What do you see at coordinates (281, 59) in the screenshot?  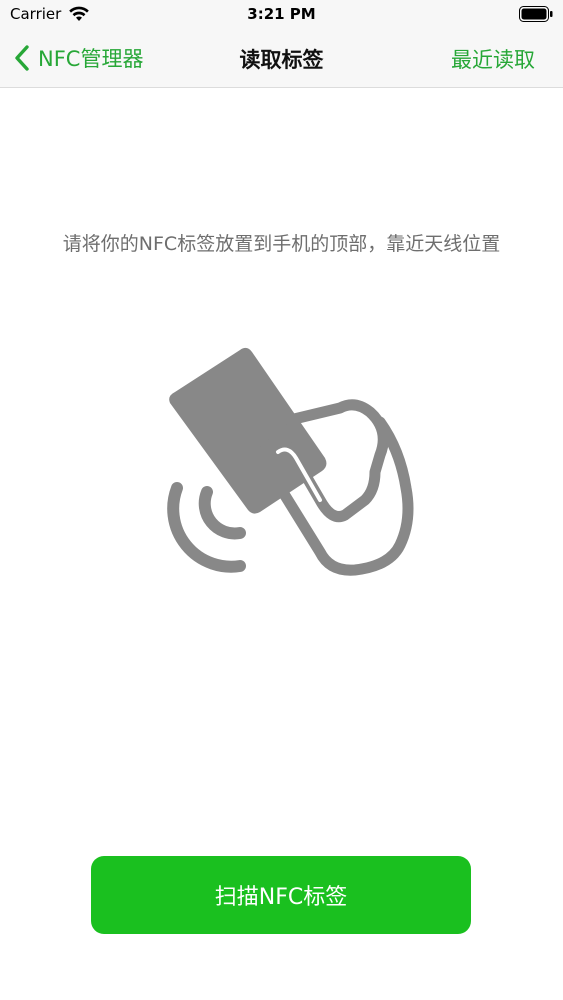 I see `navigation-bar: NFC管理器 读取标签 最近读取` at bounding box center [281, 59].